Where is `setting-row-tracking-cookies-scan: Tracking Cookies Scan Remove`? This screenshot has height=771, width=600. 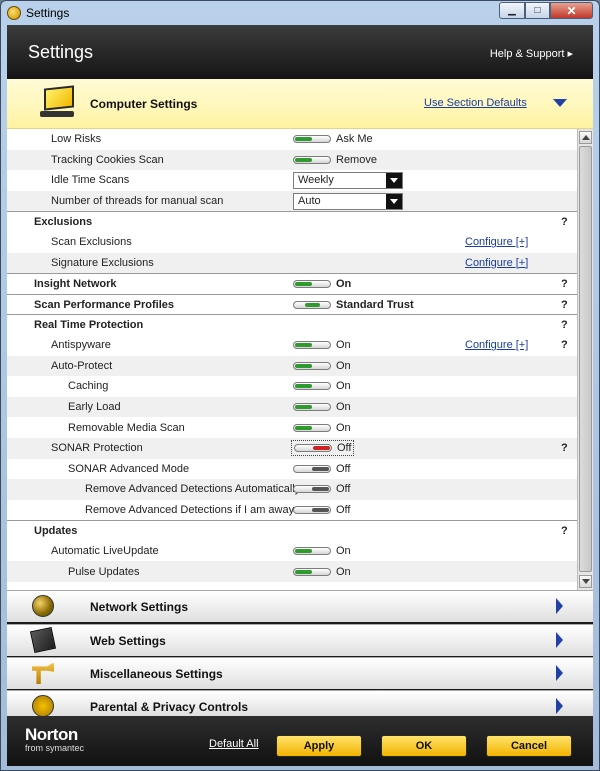
setting-row-tracking-cookies-scan: Tracking Cookies Scan Remove is located at coordinates (292, 160).